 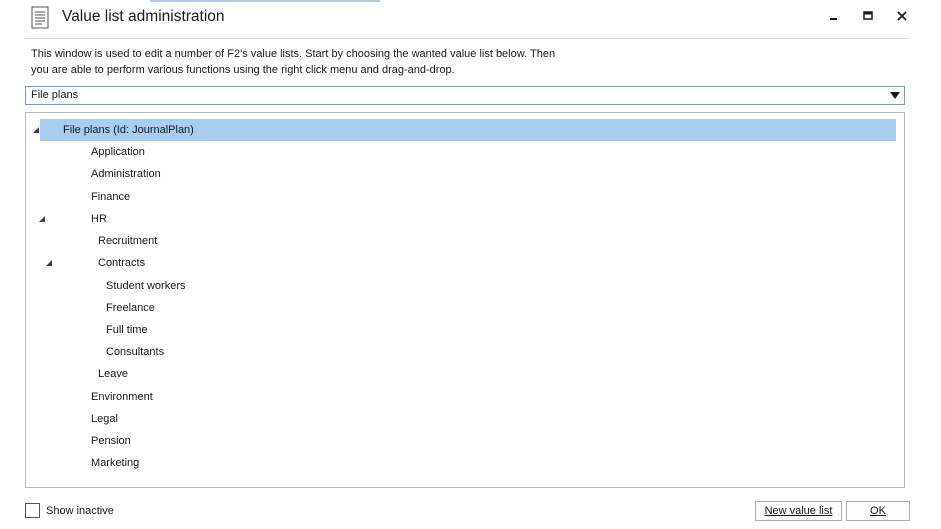 I want to click on maximize-icon, so click(x=868, y=18).